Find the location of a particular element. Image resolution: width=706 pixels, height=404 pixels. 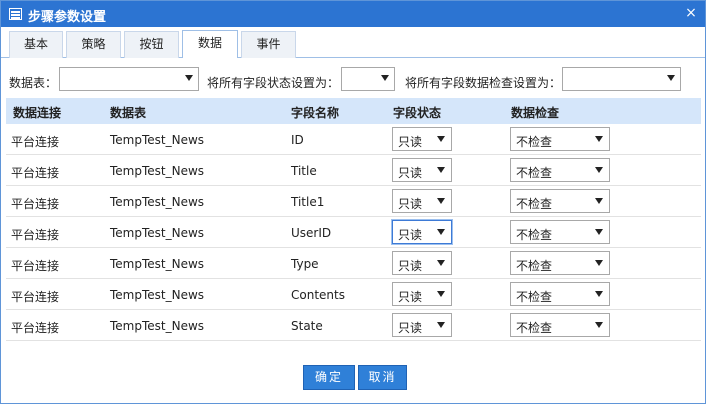

table-row: 平台连接 TempTest_News State 只读 不检查 is located at coordinates (353, 325).